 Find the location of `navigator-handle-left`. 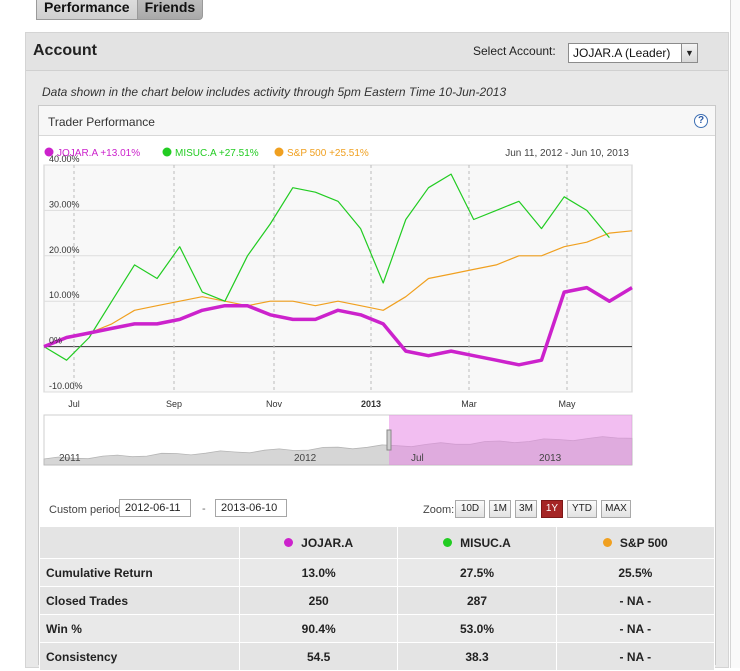

navigator-handle-left is located at coordinates (389, 440).